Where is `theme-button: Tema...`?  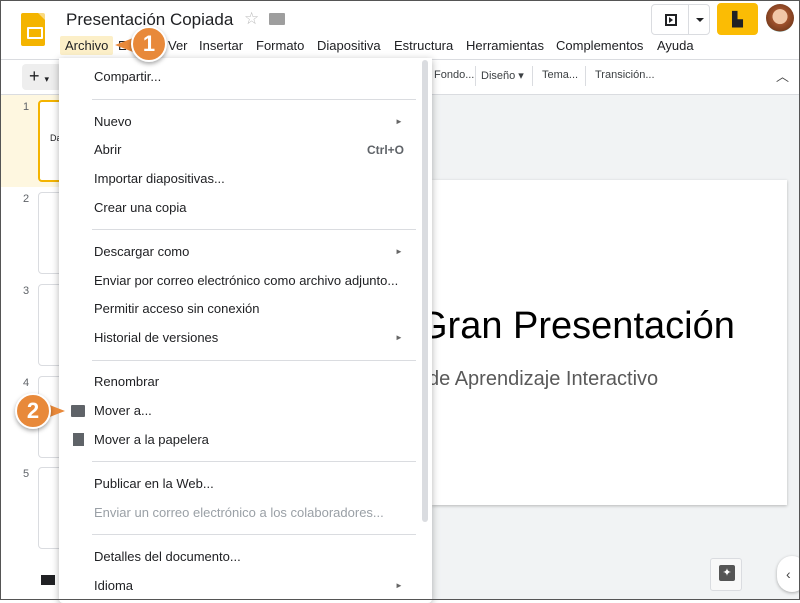 theme-button: Tema... is located at coordinates (560, 75).